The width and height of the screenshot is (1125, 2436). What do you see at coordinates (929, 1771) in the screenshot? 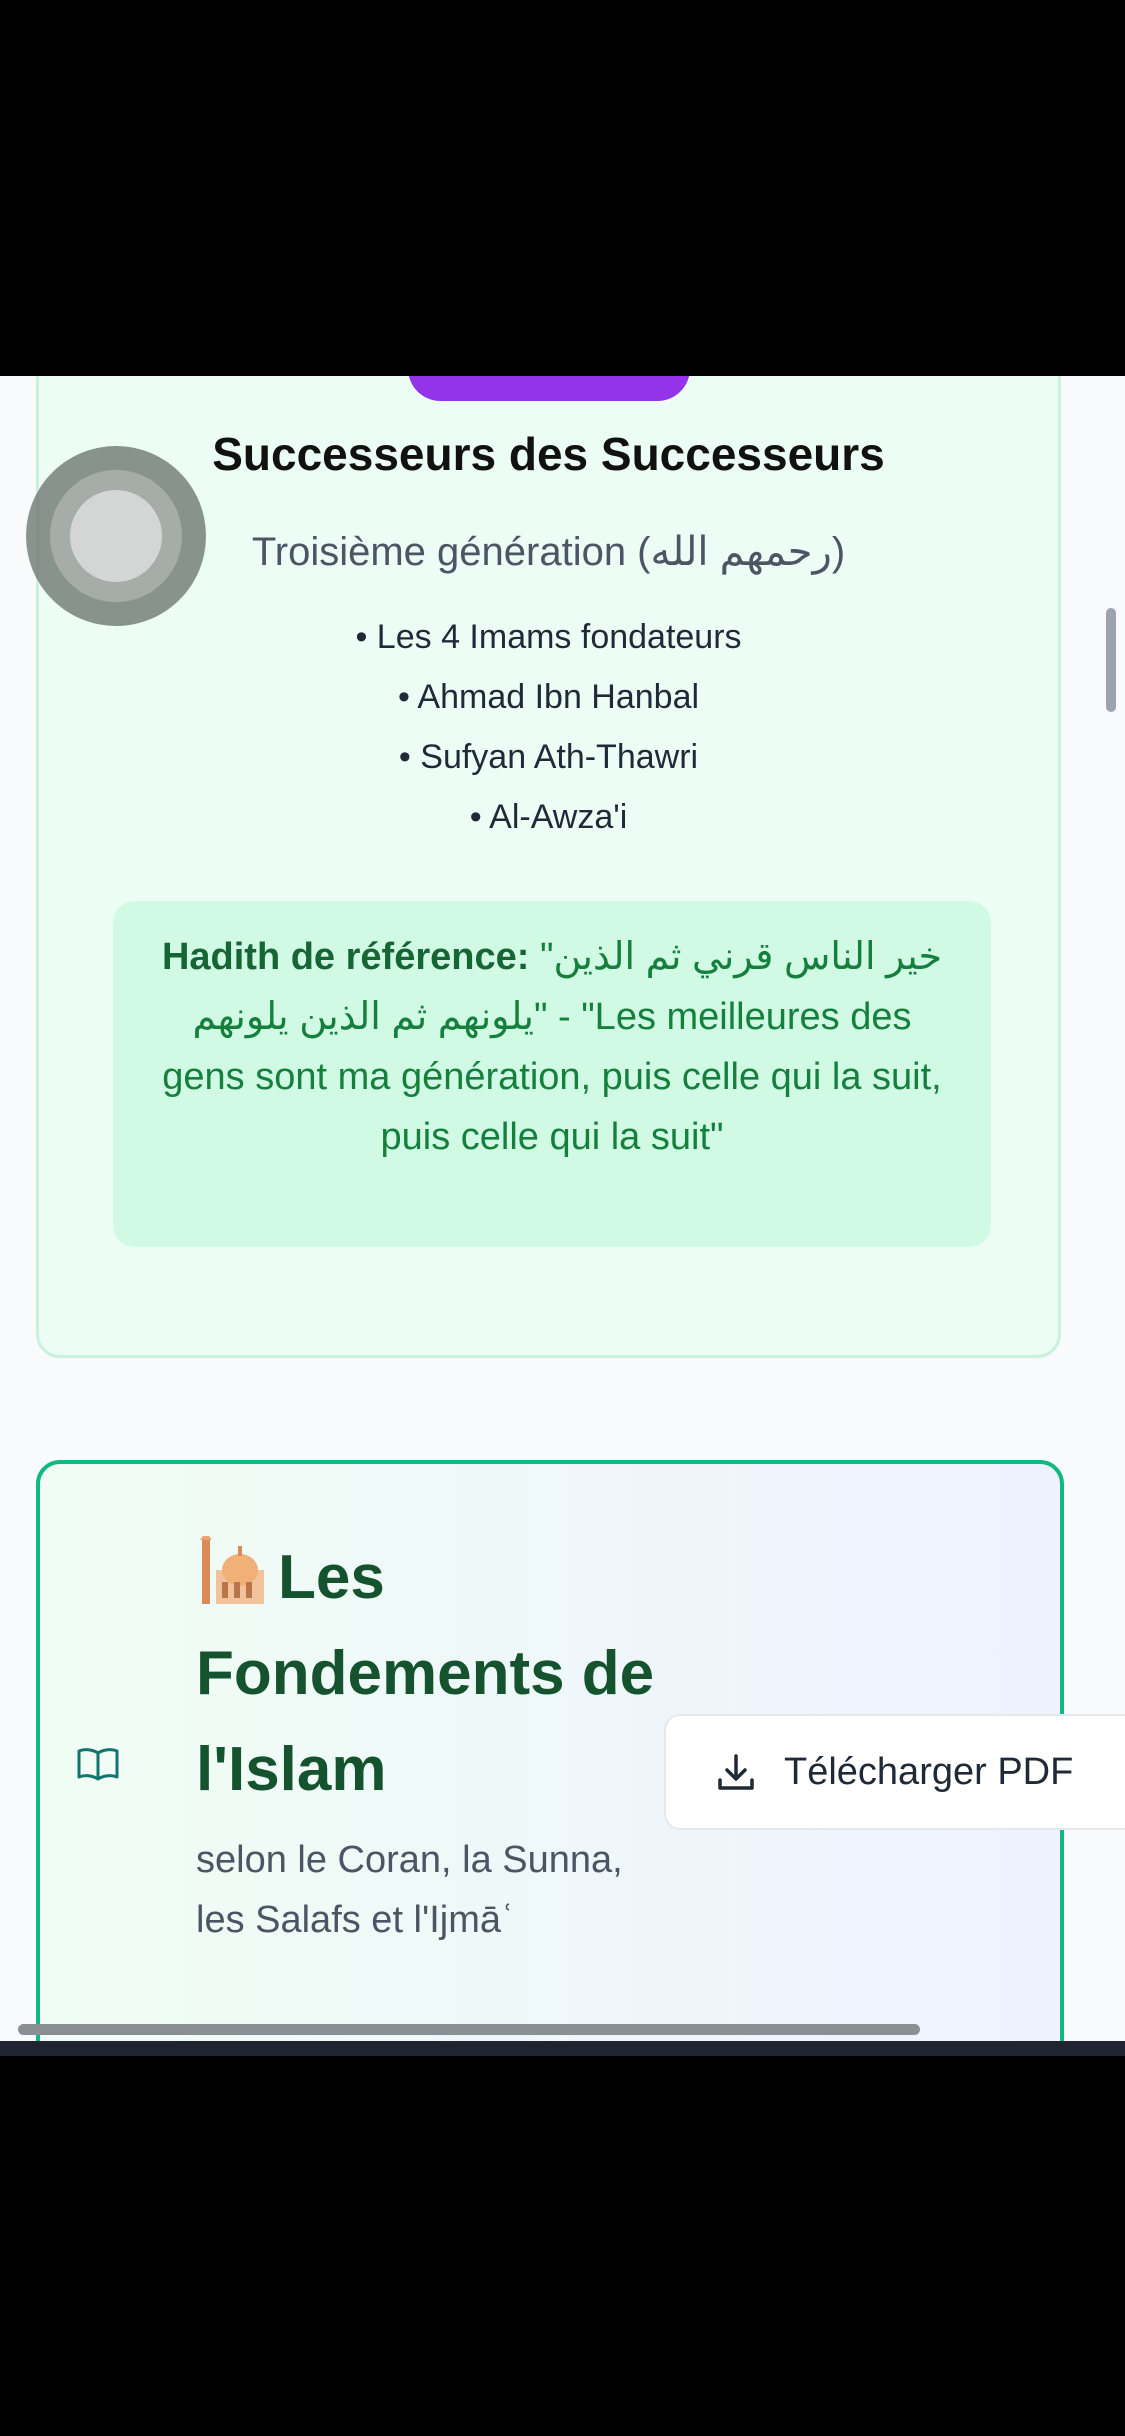
I see `download-pdf-label: Télécharger PDF` at bounding box center [929, 1771].